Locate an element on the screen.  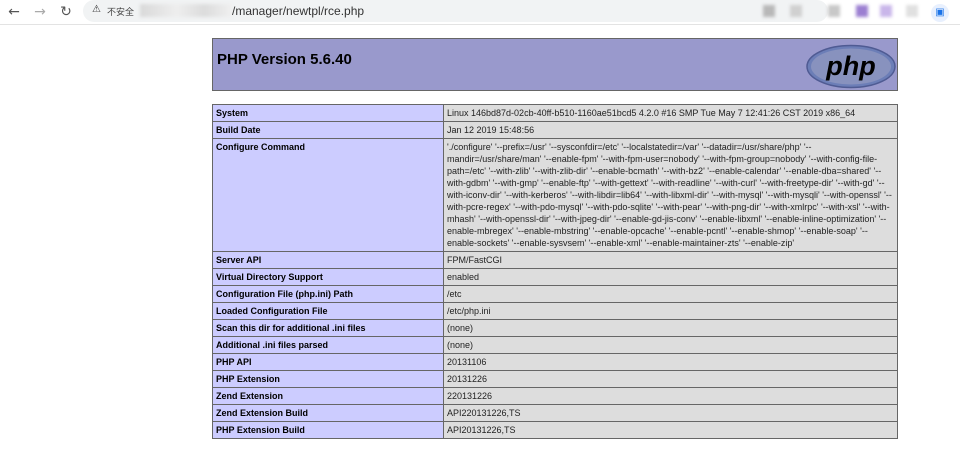
row-value: 220131226 is located at coordinates (670, 396).